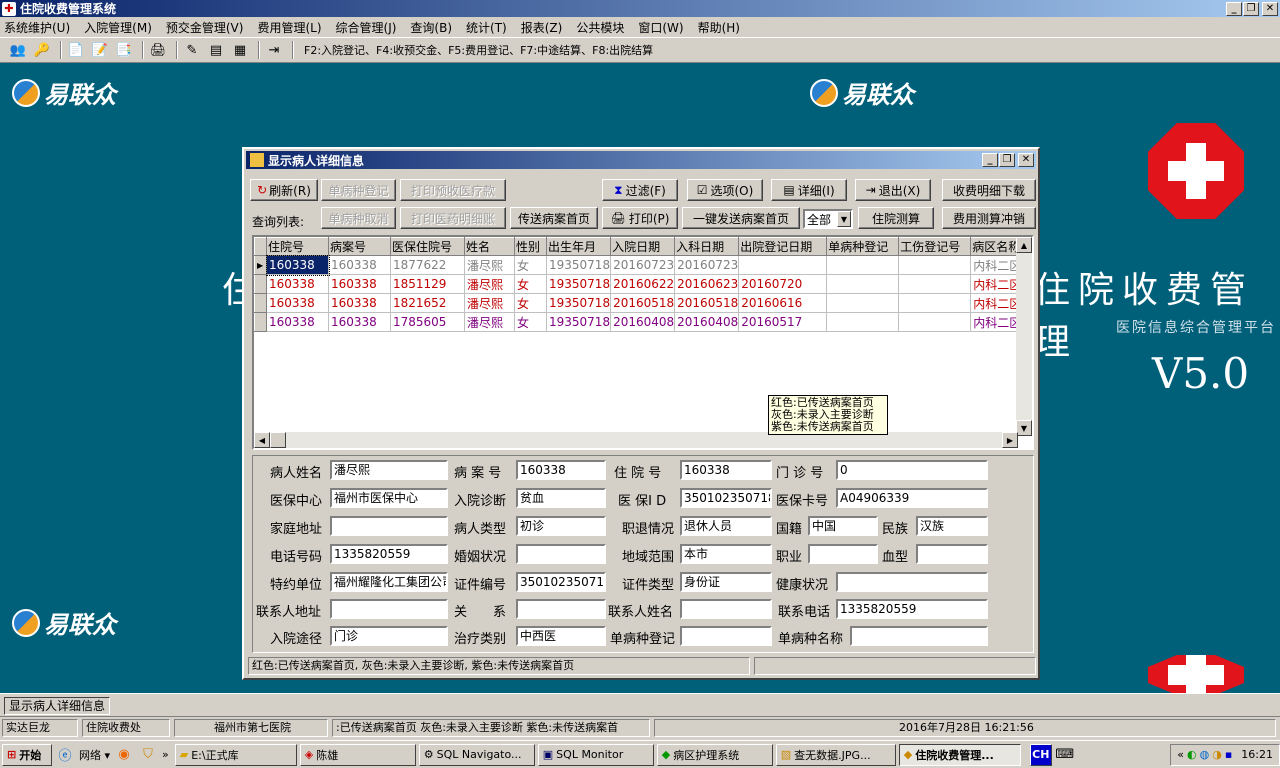 This screenshot has width=1280, height=768. What do you see at coordinates (76, 50) in the screenshot?
I see `document-icon: 📄` at bounding box center [76, 50].